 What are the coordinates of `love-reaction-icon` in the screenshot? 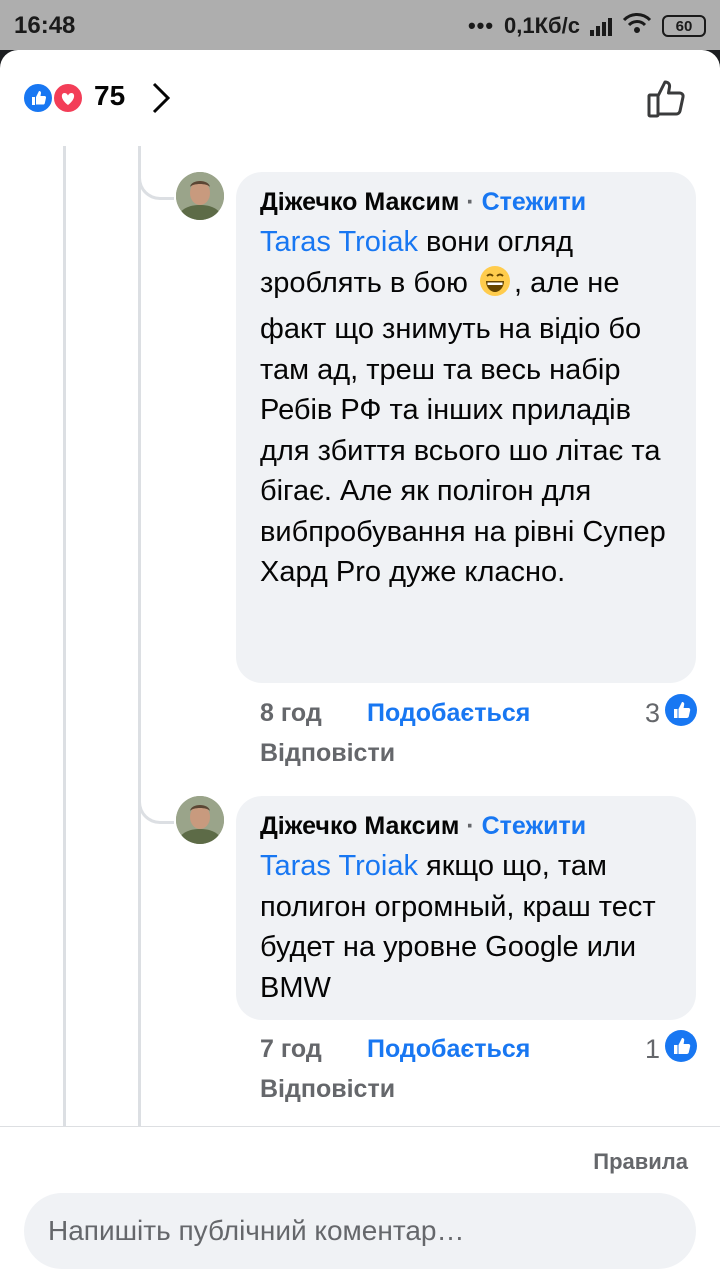 It's located at (68, 98).